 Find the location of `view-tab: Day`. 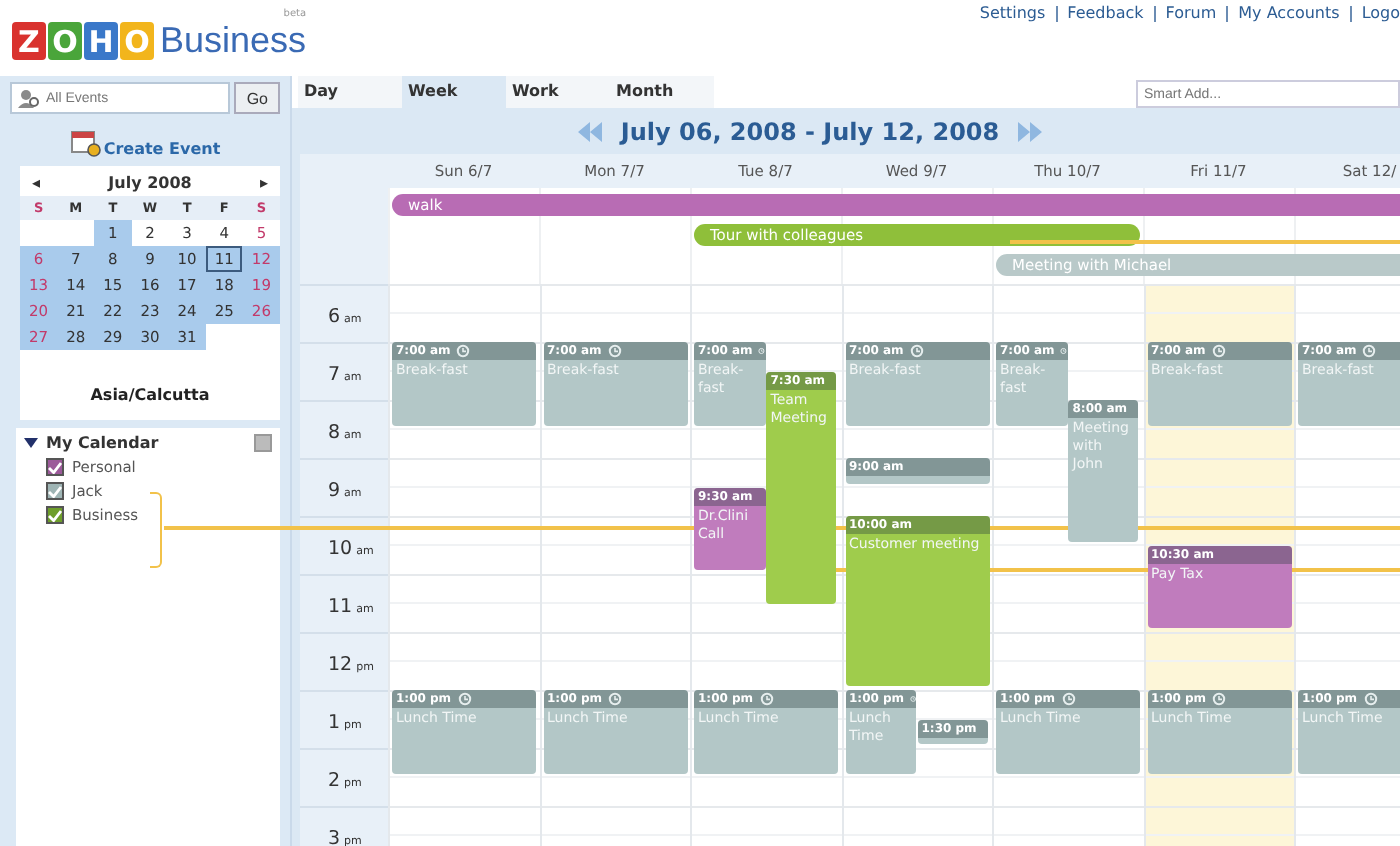

view-tab: Day is located at coordinates (350, 92).